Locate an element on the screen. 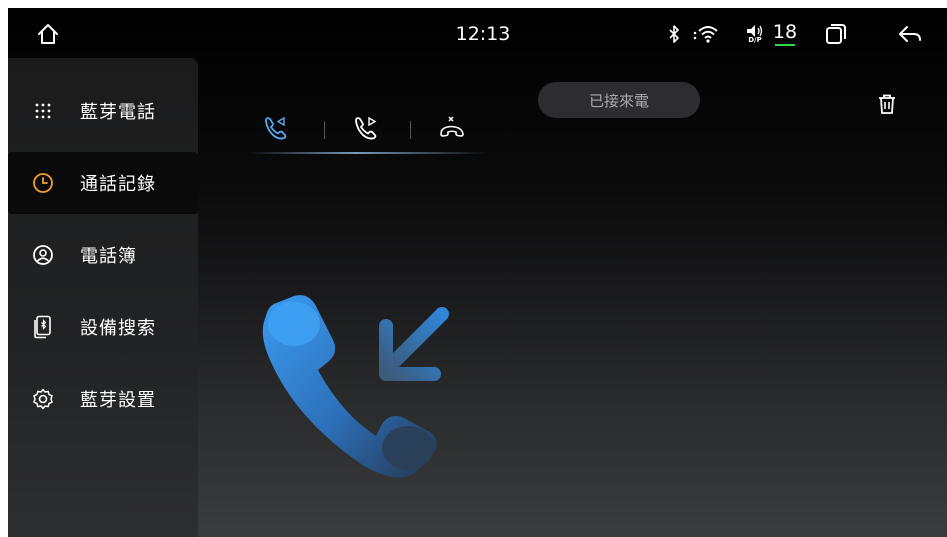 The width and height of the screenshot is (947, 537). sidebar-item-label: 藍芽電話 is located at coordinates (118, 112).